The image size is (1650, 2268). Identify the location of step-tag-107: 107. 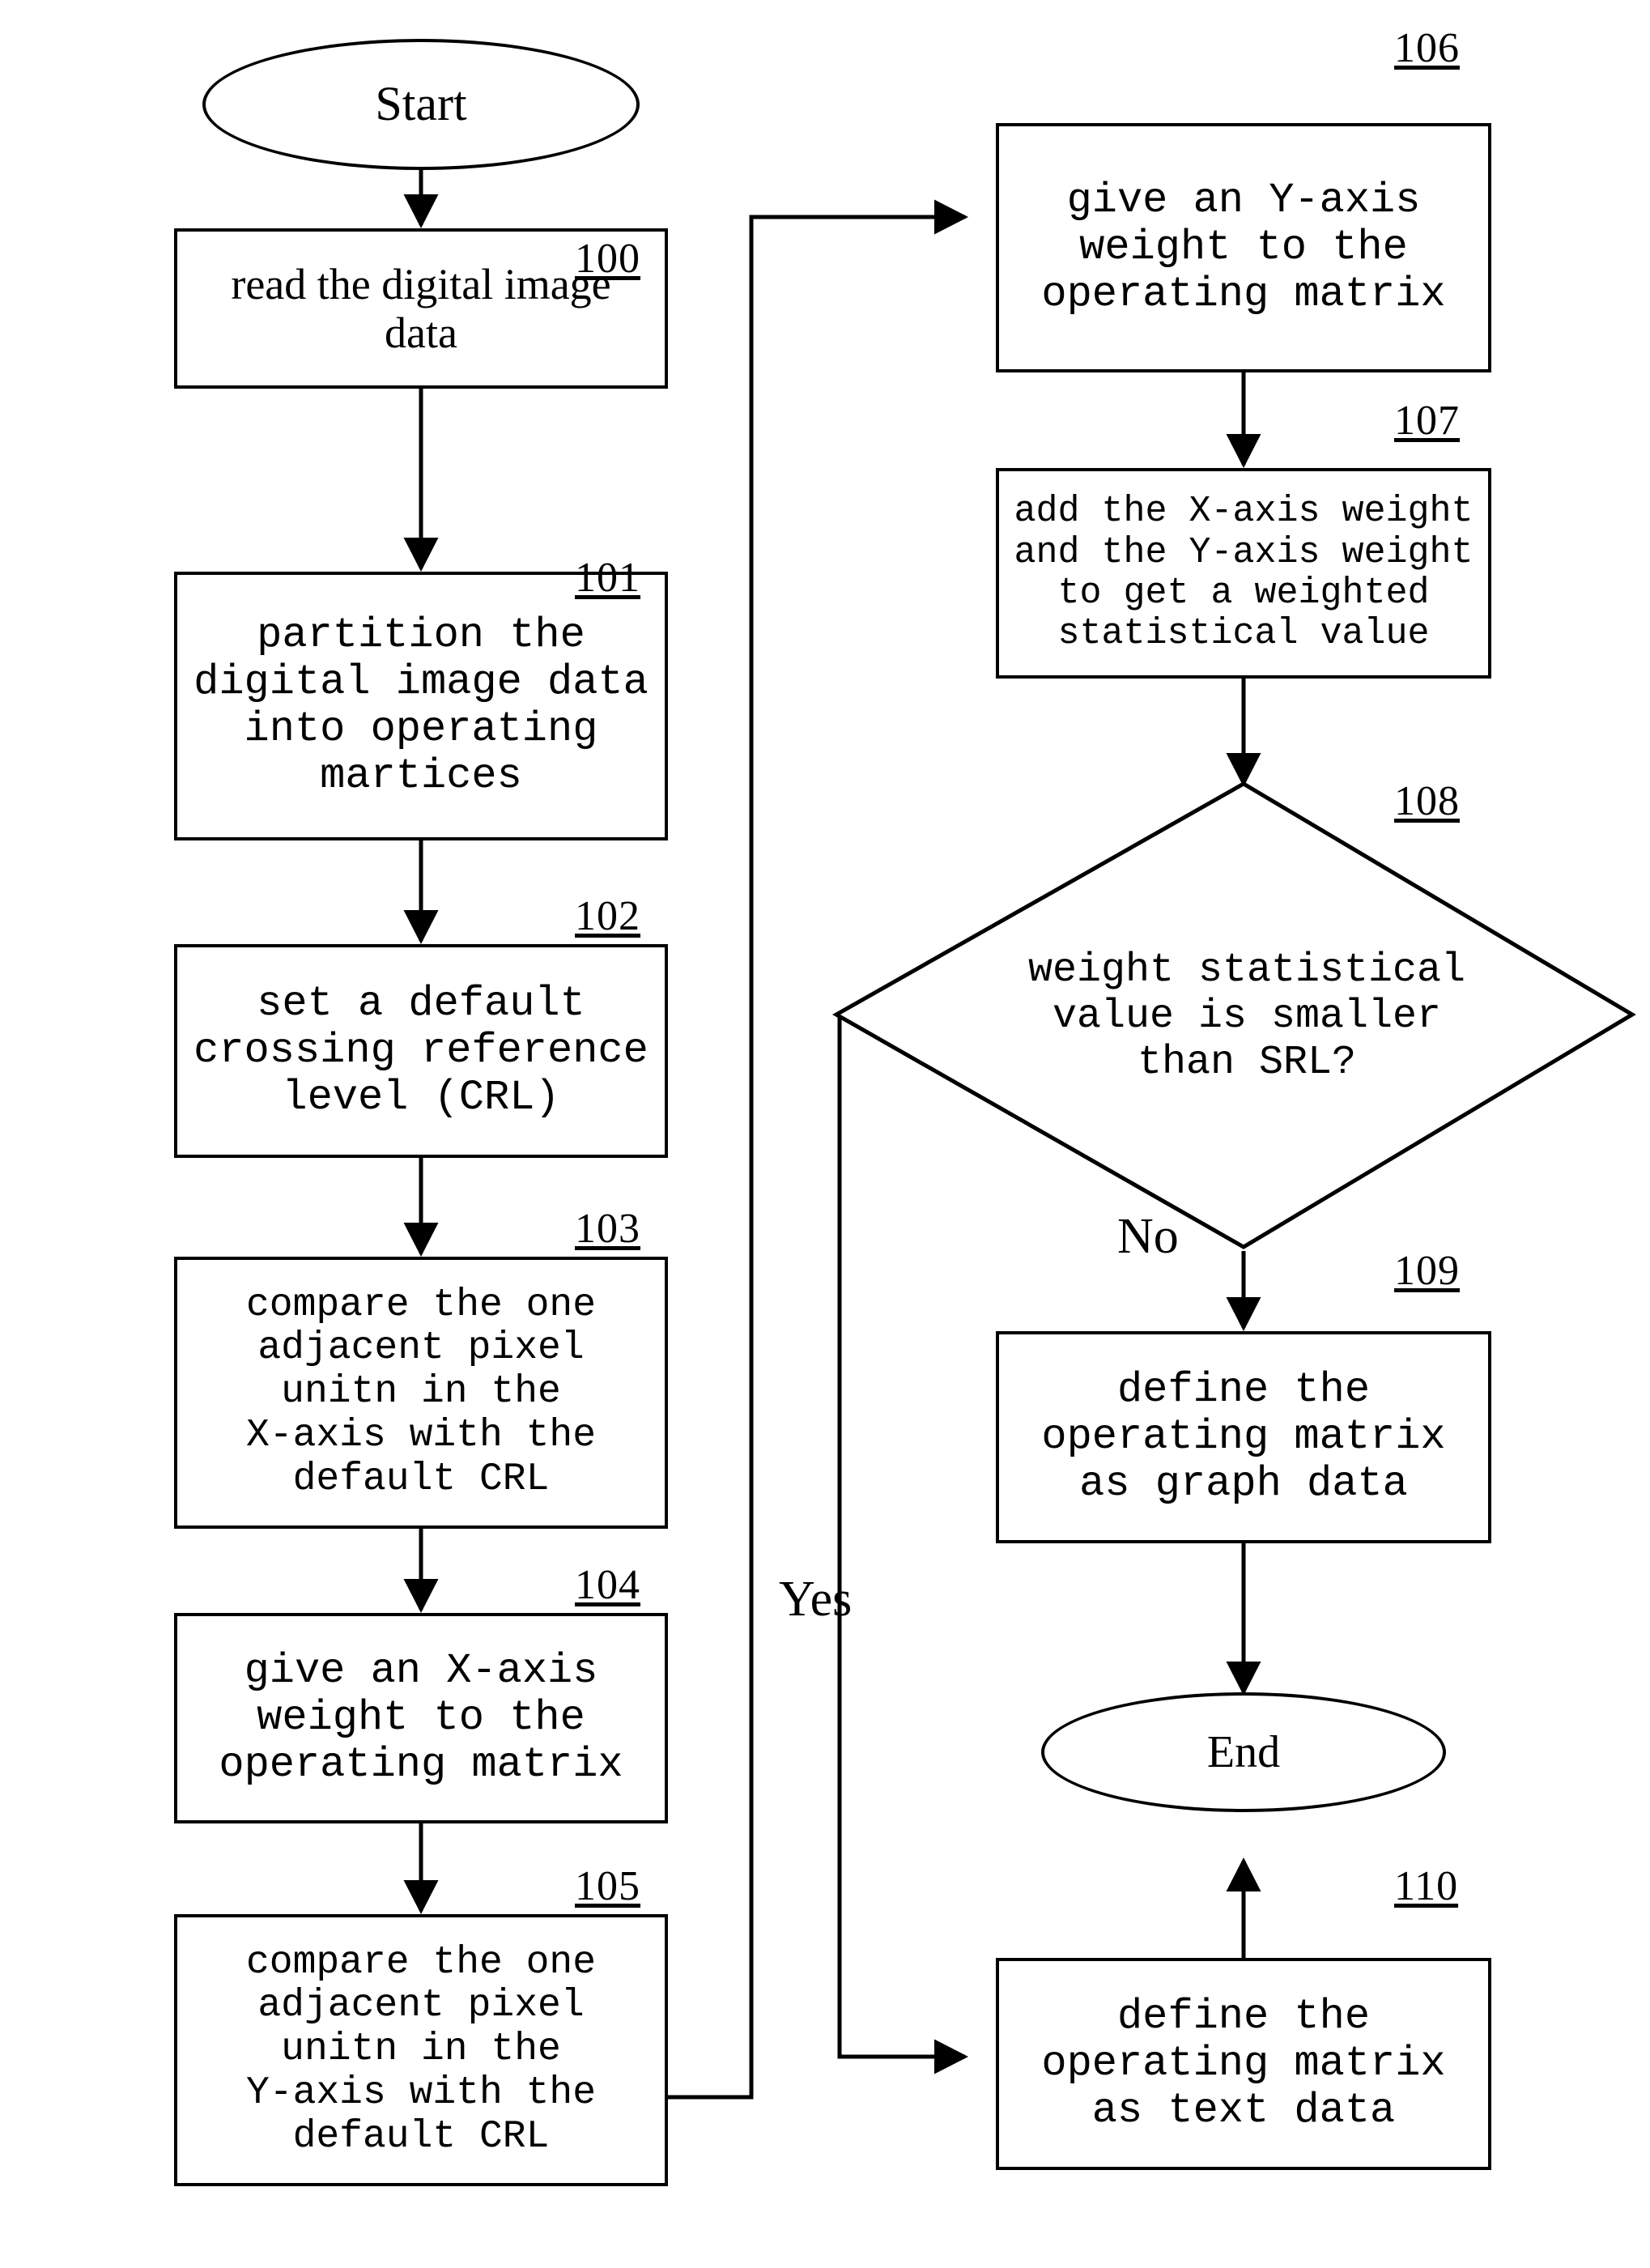
(1427, 421).